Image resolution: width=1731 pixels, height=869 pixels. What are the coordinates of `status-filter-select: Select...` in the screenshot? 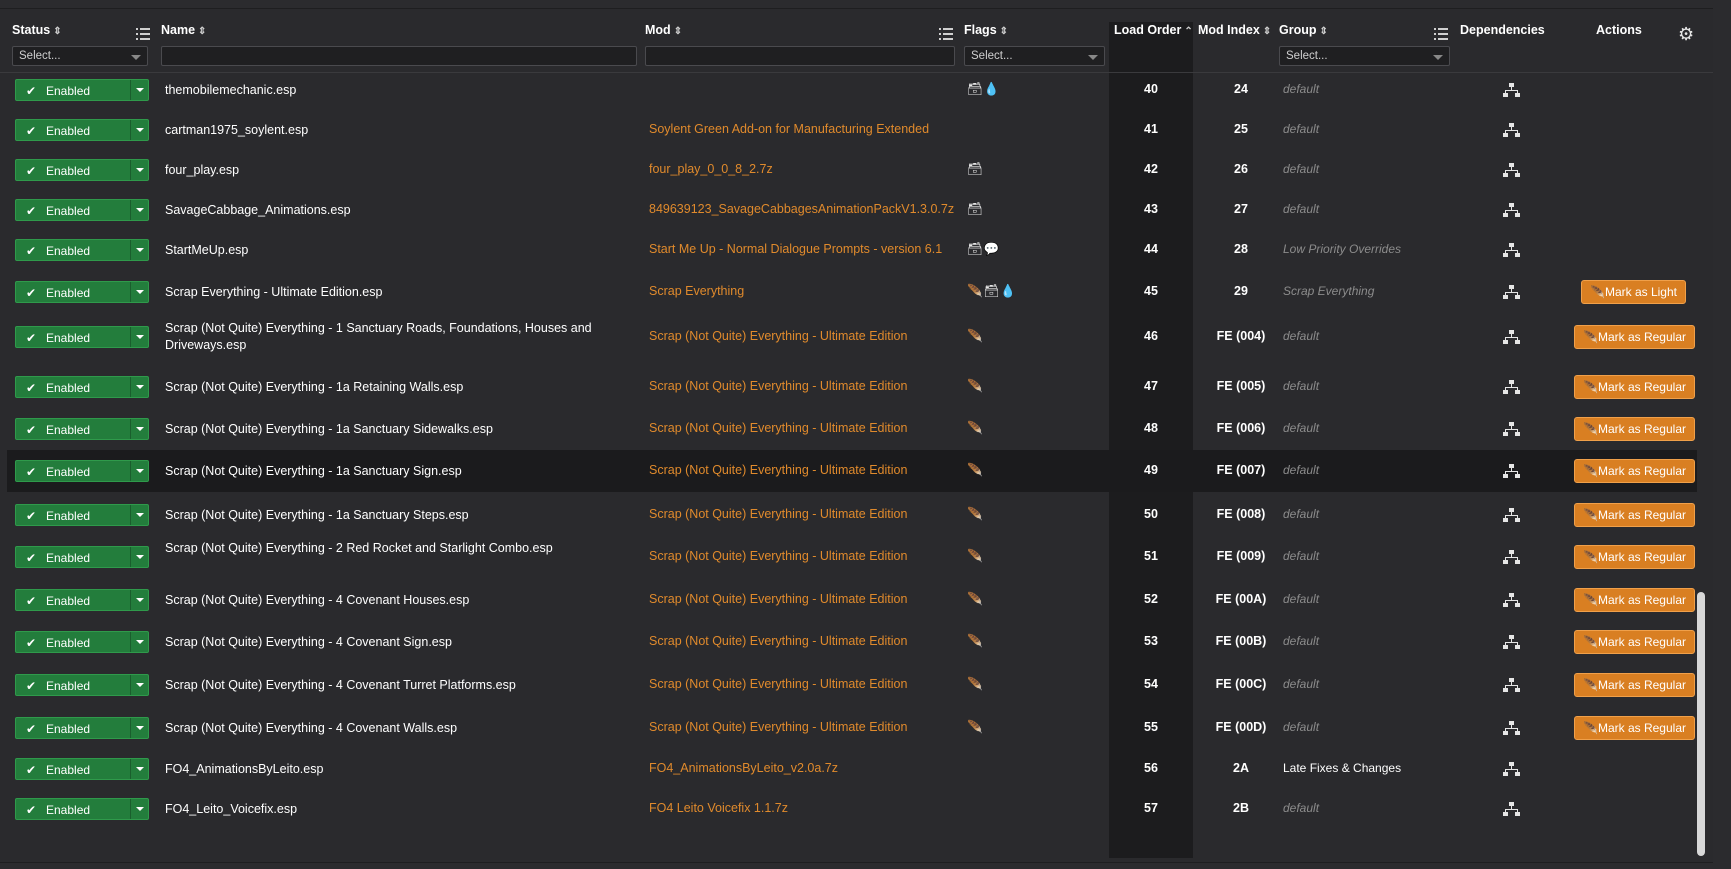 It's located at (80, 56).